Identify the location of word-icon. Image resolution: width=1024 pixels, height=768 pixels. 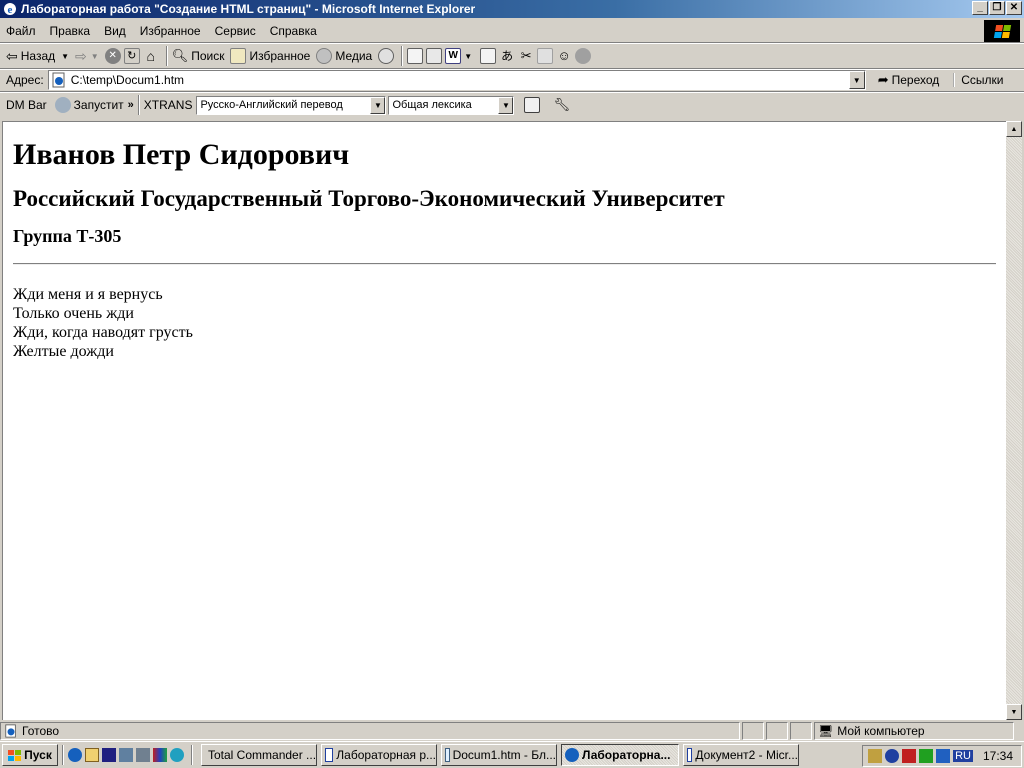
(690, 755).